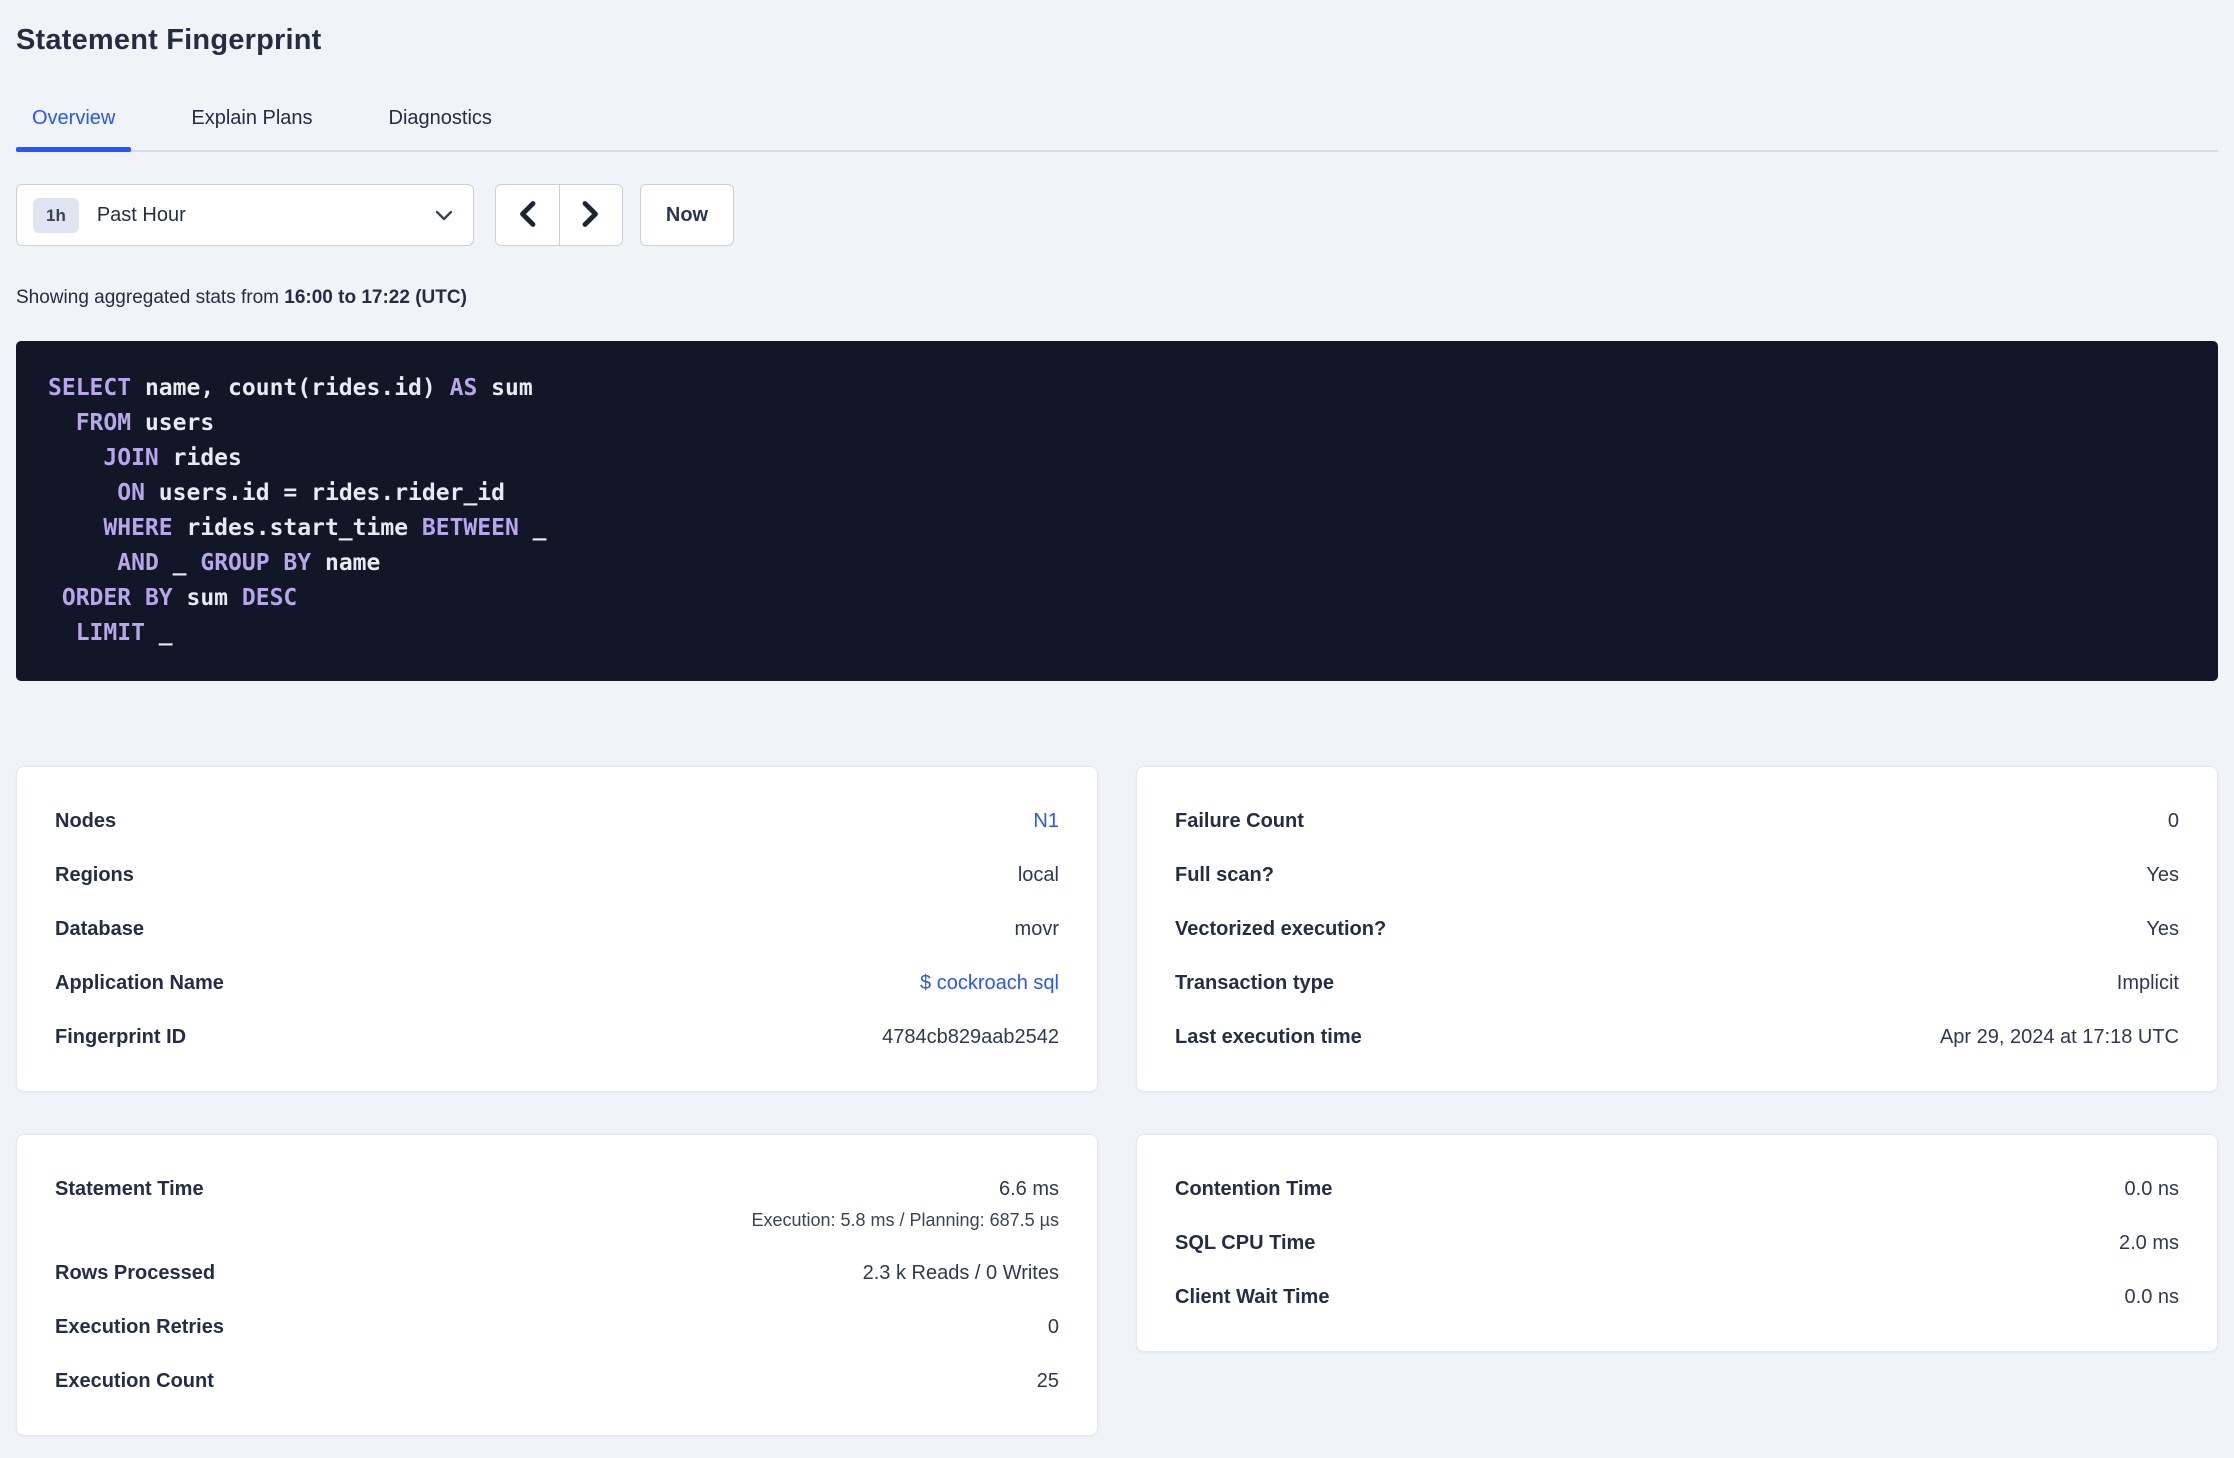 The width and height of the screenshot is (2234, 1458). Describe the element at coordinates (138, 563) in the screenshot. I see `sql-keyword: AND` at that location.